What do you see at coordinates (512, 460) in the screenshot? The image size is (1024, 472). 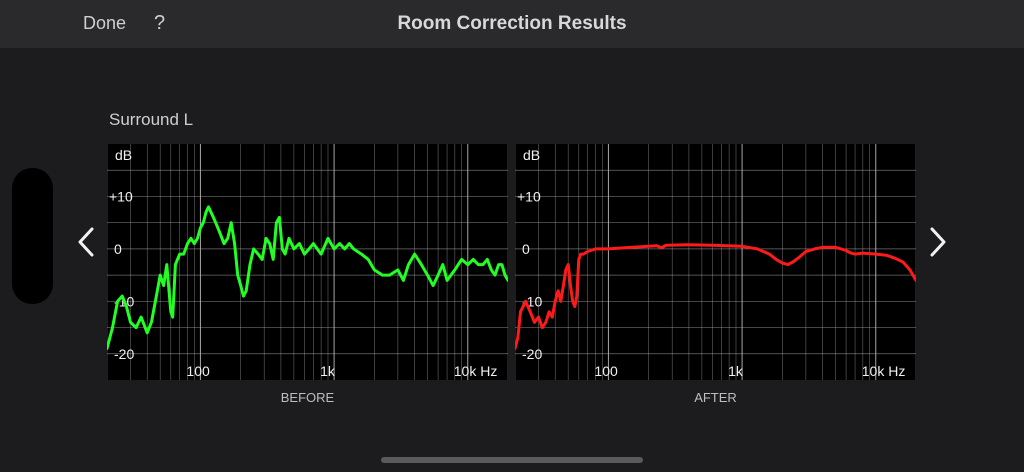 I see `home-indicator` at bounding box center [512, 460].